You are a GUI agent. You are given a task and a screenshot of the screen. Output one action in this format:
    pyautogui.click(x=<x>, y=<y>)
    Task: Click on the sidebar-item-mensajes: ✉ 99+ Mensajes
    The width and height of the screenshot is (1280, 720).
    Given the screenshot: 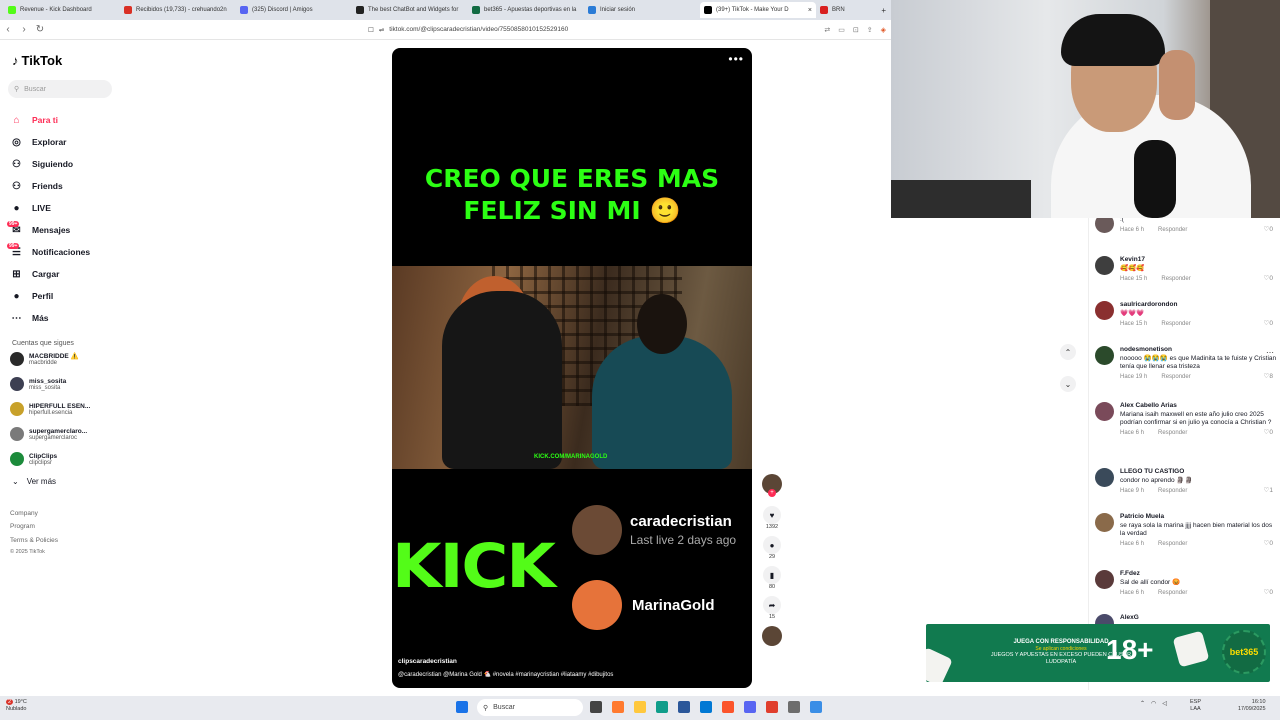 What is the action you would take?
    pyautogui.click(x=66, y=230)
    